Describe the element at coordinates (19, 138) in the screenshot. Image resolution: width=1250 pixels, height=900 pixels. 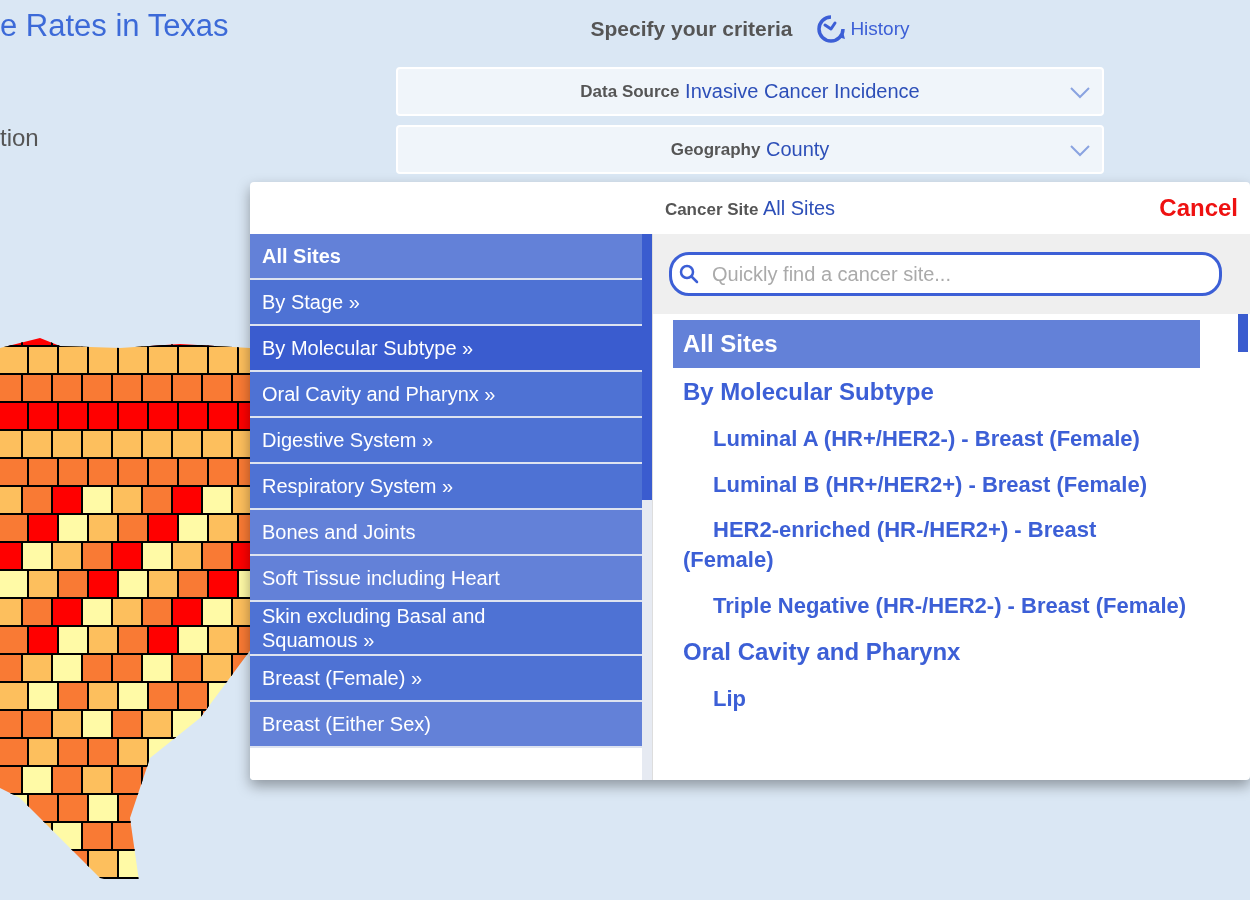
I see `section-label: tion` at that location.